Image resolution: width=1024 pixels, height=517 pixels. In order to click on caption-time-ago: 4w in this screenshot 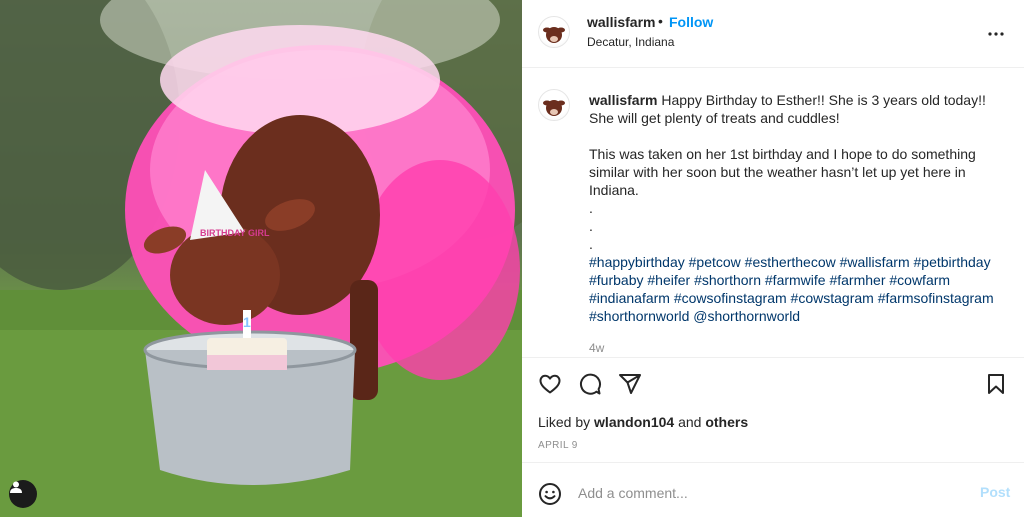, I will do `click(596, 348)`.